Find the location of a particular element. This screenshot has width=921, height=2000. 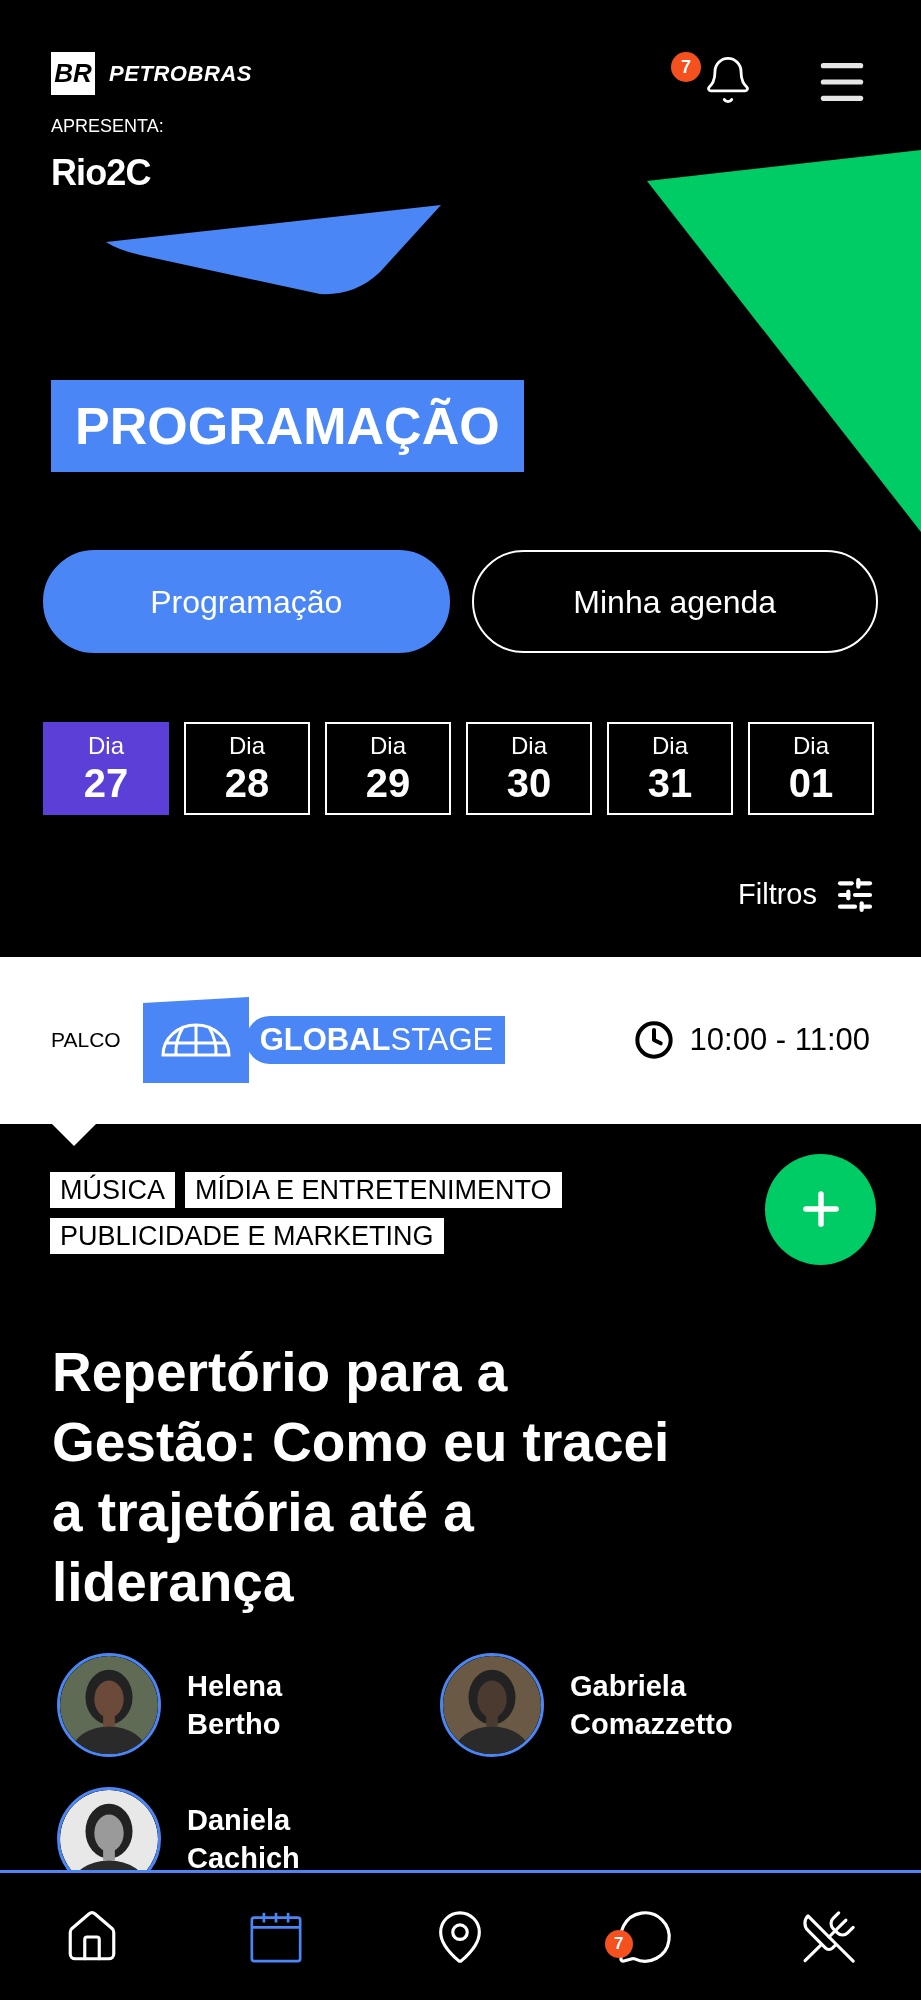

speaker-surname: Comazzetto is located at coordinates (651, 1724).